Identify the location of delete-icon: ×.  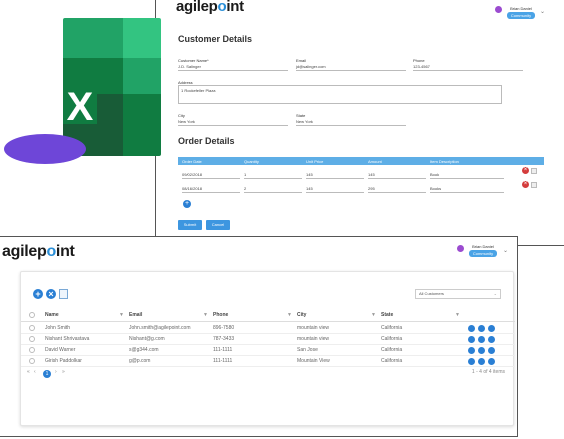
(51, 294).